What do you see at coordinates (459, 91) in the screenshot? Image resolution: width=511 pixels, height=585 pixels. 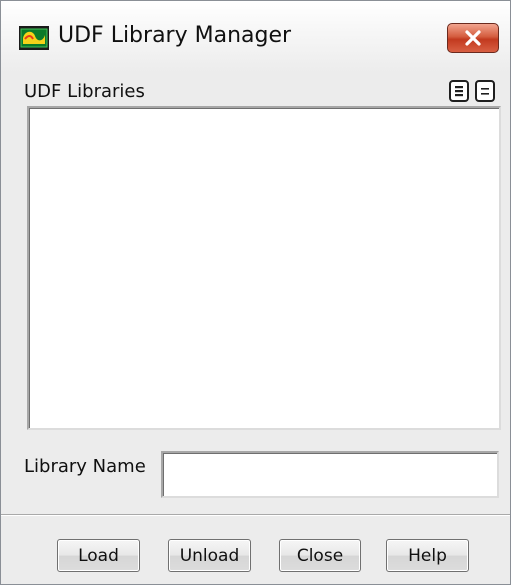 I see `select-all-button` at bounding box center [459, 91].